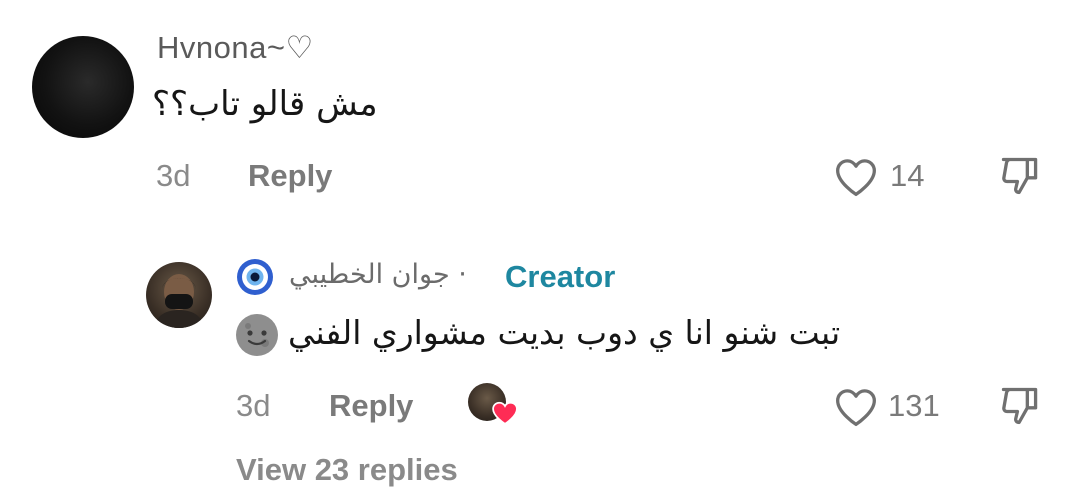 Image resolution: width=1080 pixels, height=488 pixels. Describe the element at coordinates (560, 276) in the screenshot. I see `creator-badge: Creator` at that location.